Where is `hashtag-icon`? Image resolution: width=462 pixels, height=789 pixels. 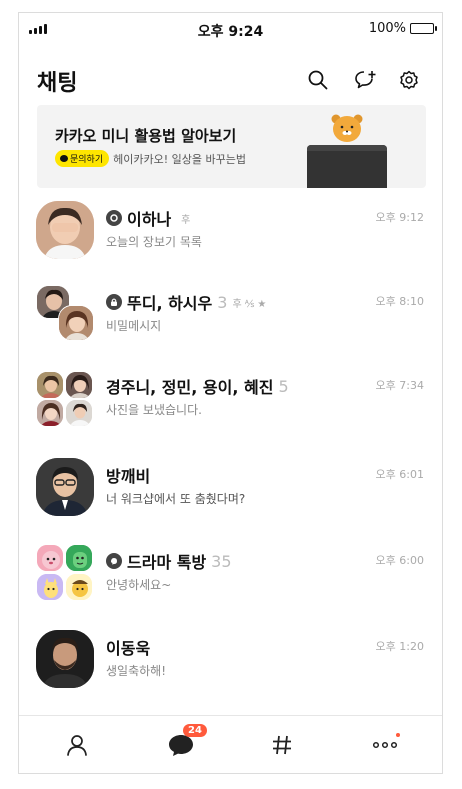
hashtag-icon is located at coordinates (282, 745).